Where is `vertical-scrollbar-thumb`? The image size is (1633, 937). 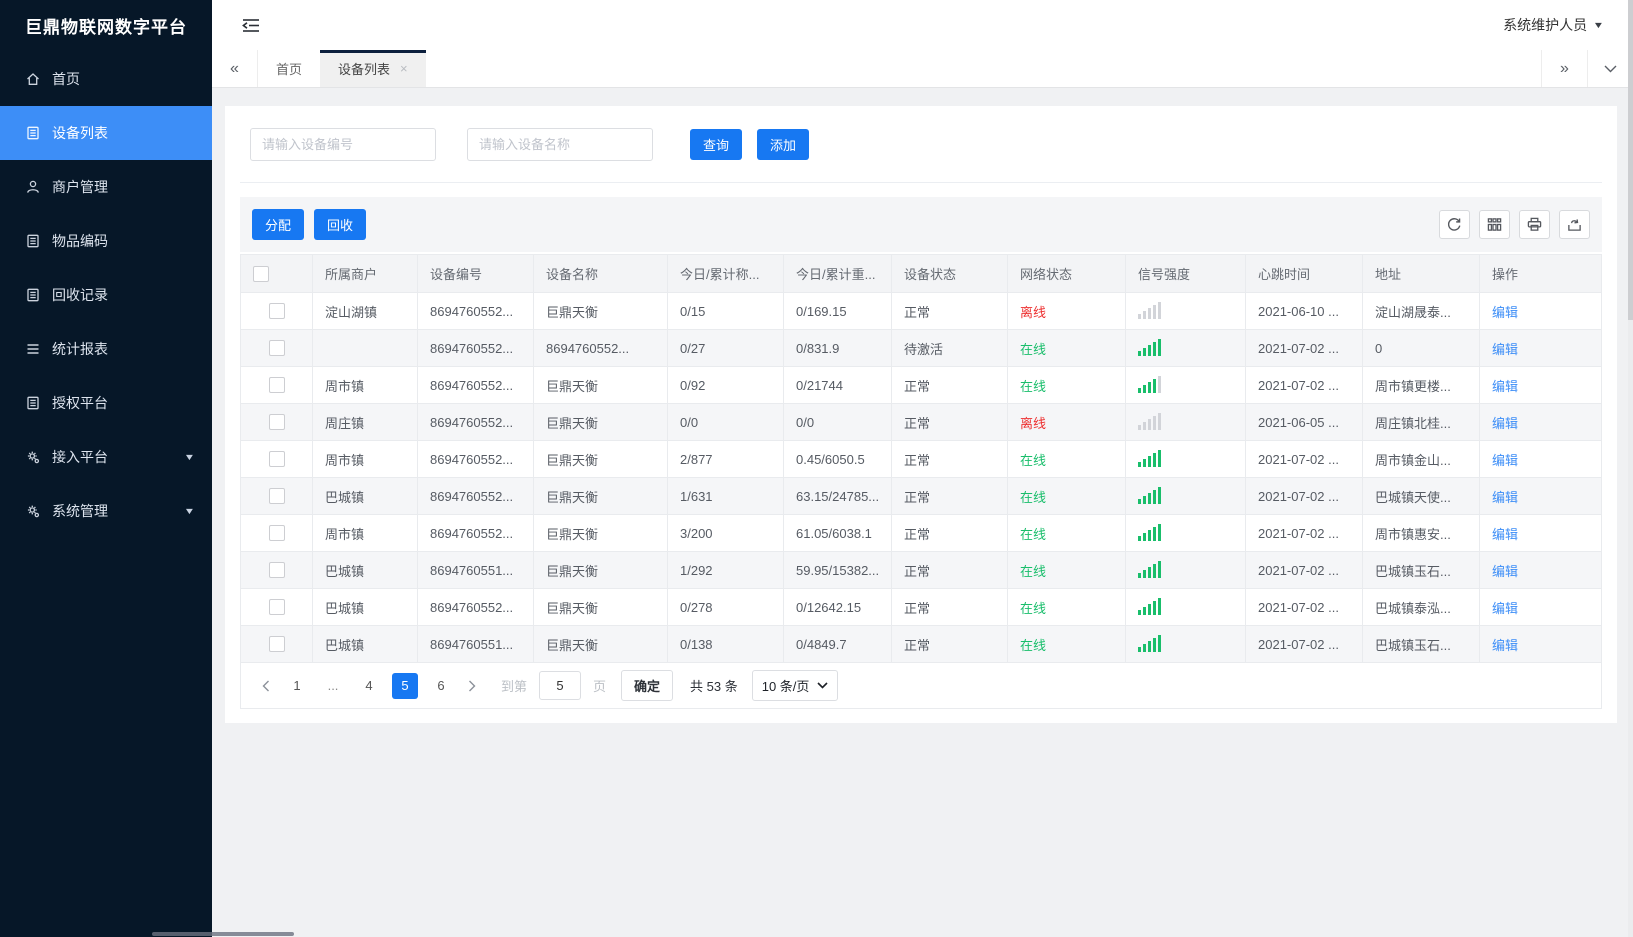 vertical-scrollbar-thumb is located at coordinates (1630, 160).